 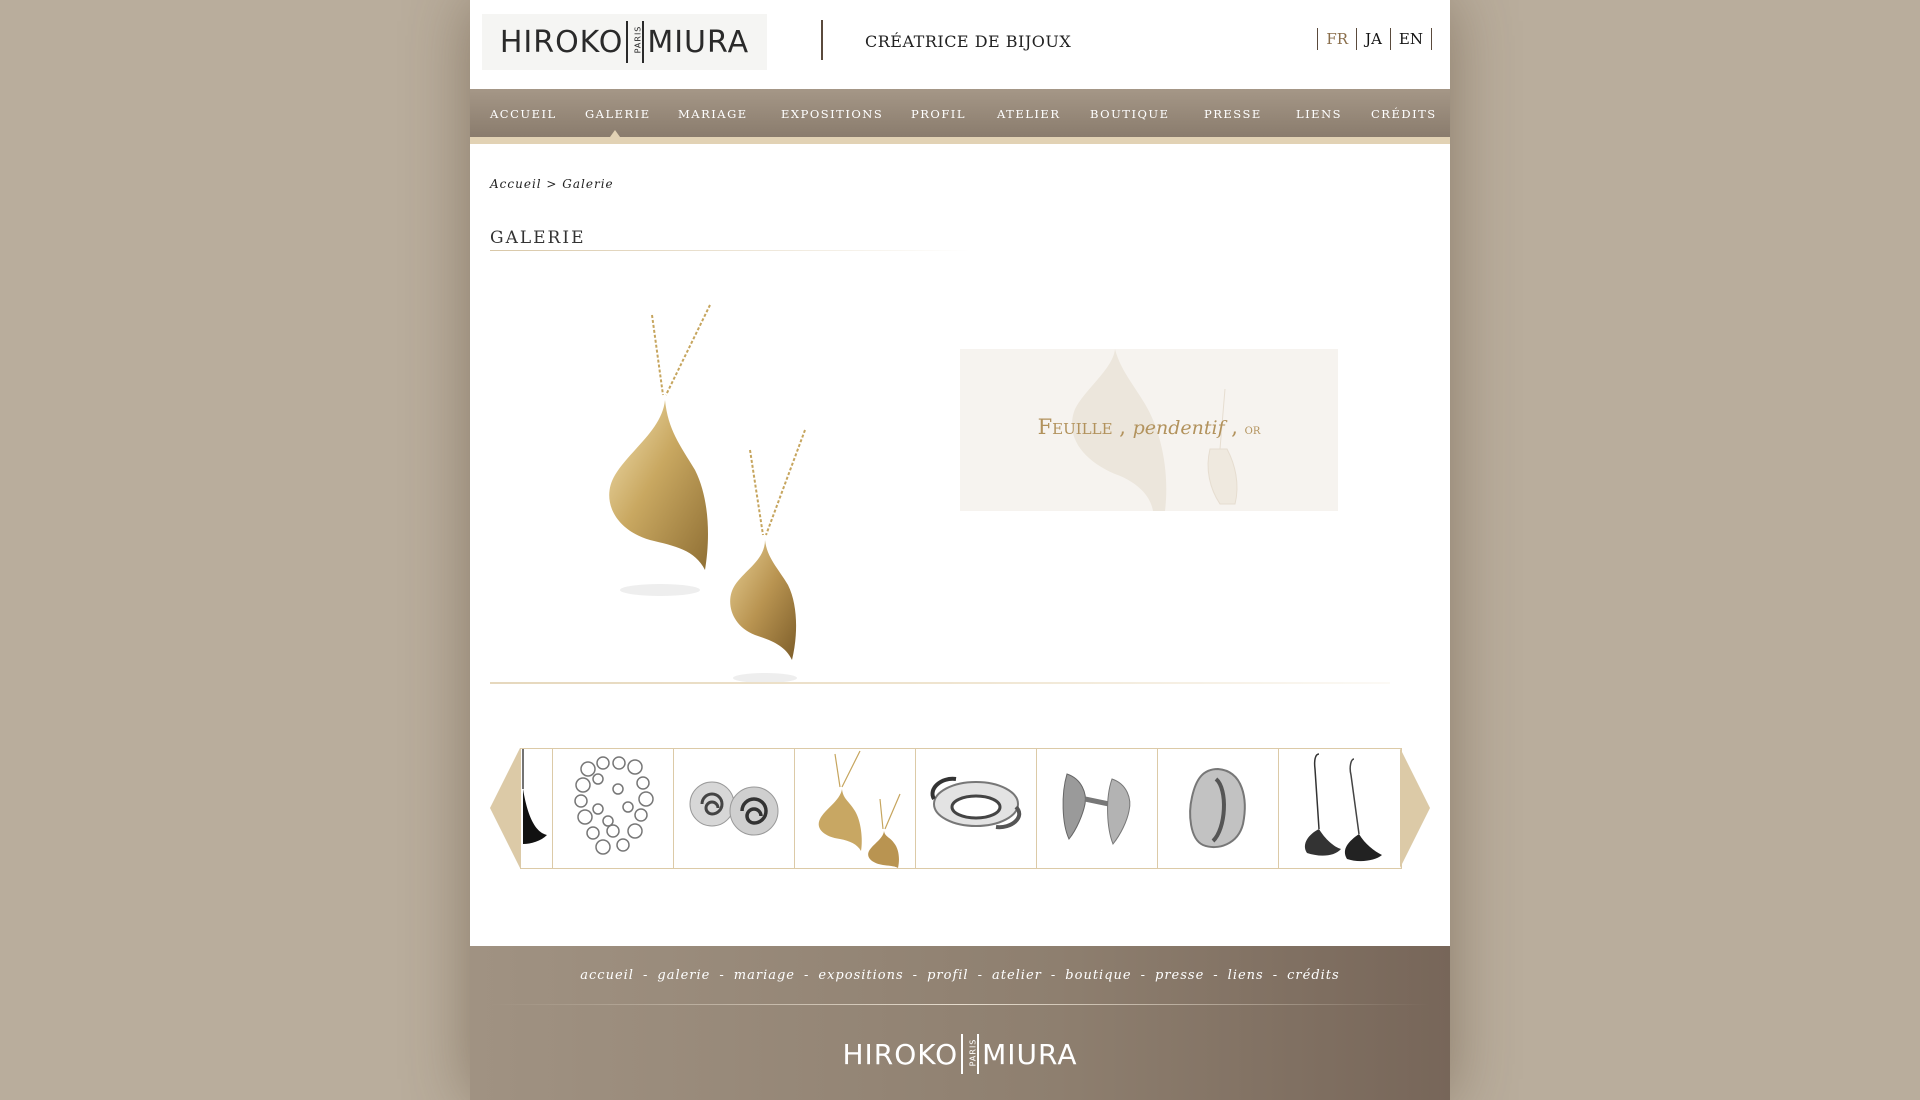 I want to click on nav-underline, so click(x=960, y=140).